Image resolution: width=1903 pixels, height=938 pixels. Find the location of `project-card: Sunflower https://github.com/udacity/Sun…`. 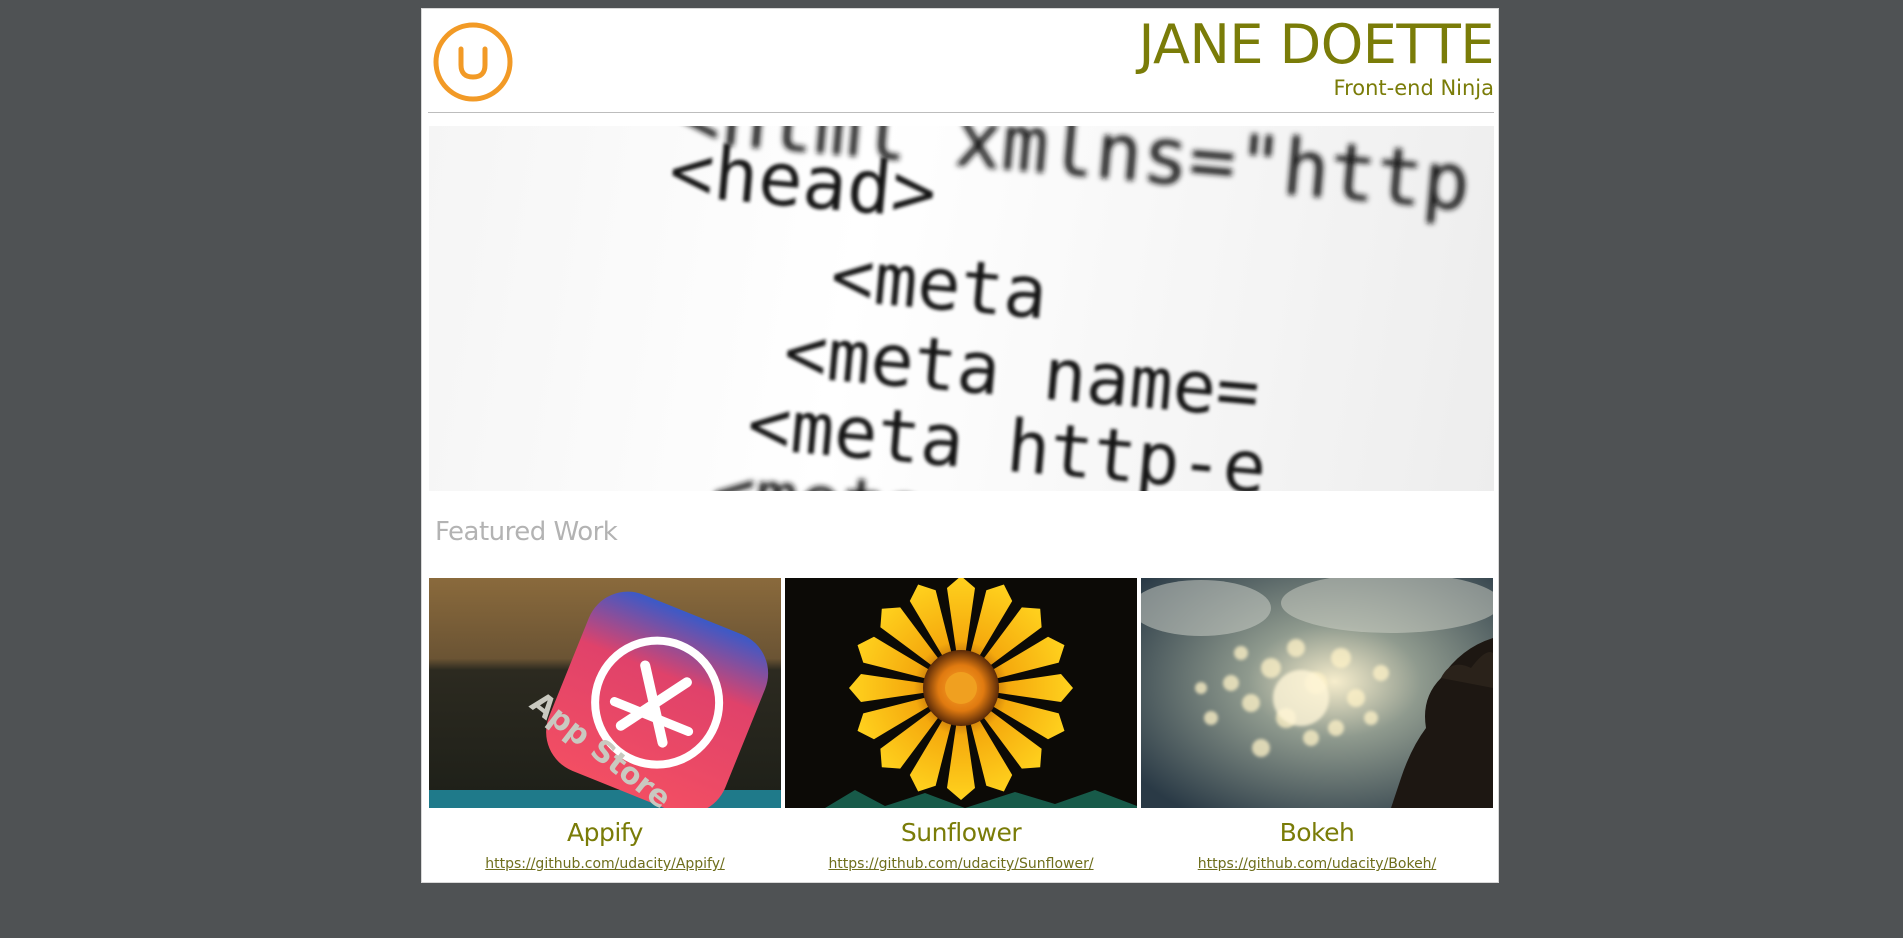

project-card: Sunflower https://github.com/udacity/Sun… is located at coordinates (961, 725).